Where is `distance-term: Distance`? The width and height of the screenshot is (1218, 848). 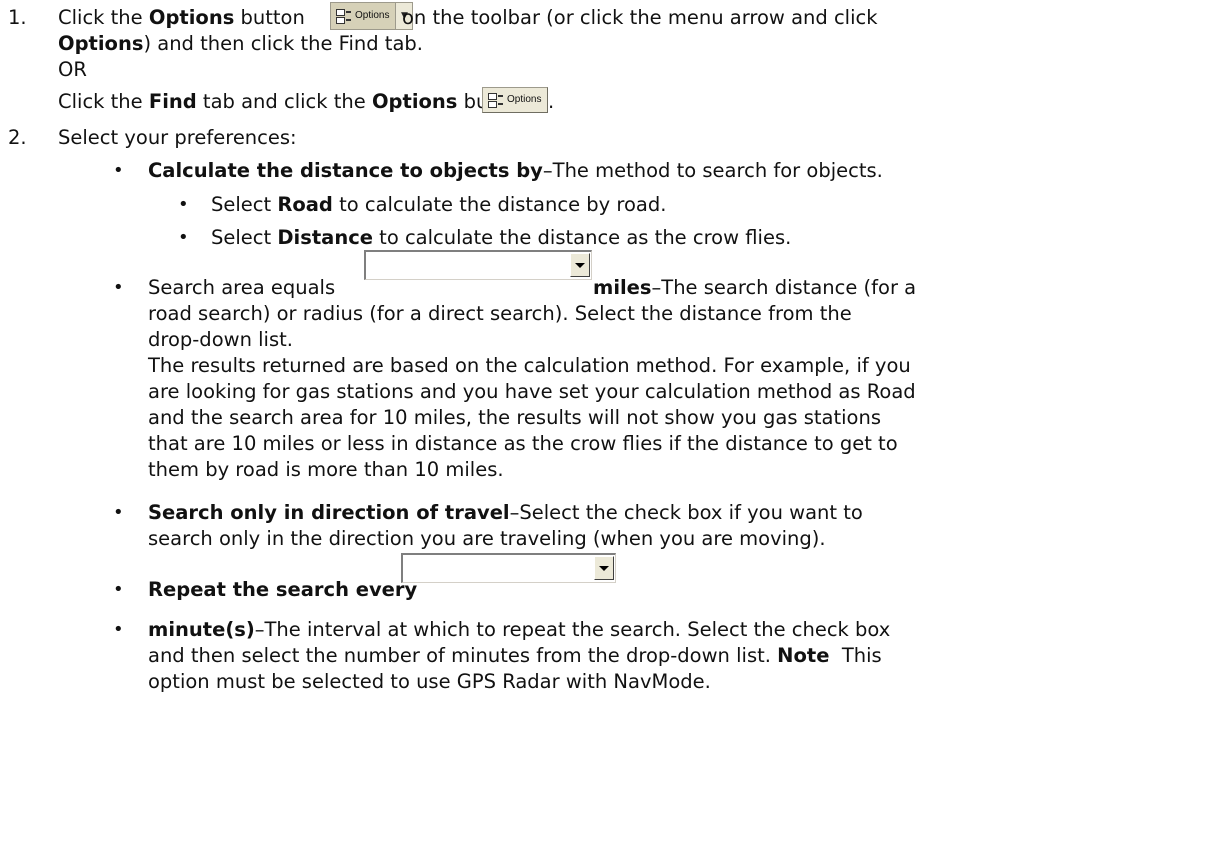
distance-term: Distance is located at coordinates (325, 237).